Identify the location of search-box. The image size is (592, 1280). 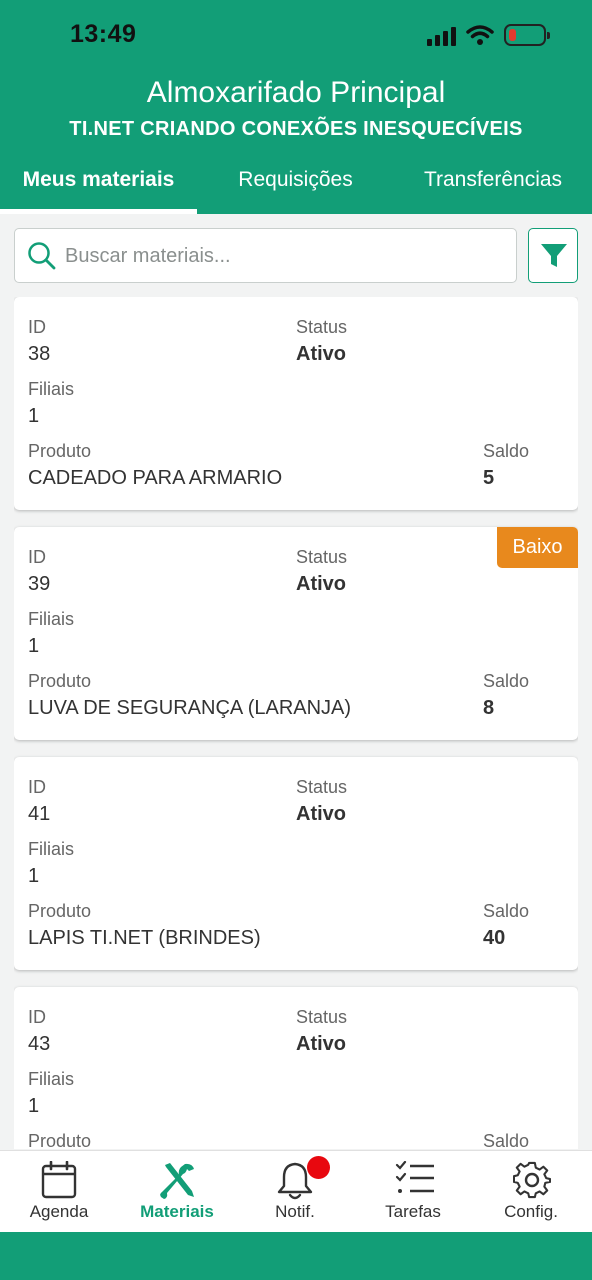
(265, 255).